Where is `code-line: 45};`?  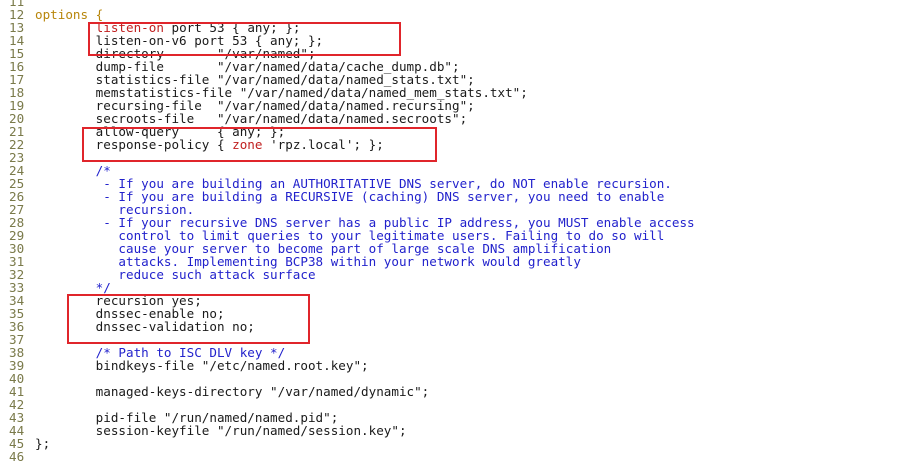 code-line: 45}; is located at coordinates (454, 443).